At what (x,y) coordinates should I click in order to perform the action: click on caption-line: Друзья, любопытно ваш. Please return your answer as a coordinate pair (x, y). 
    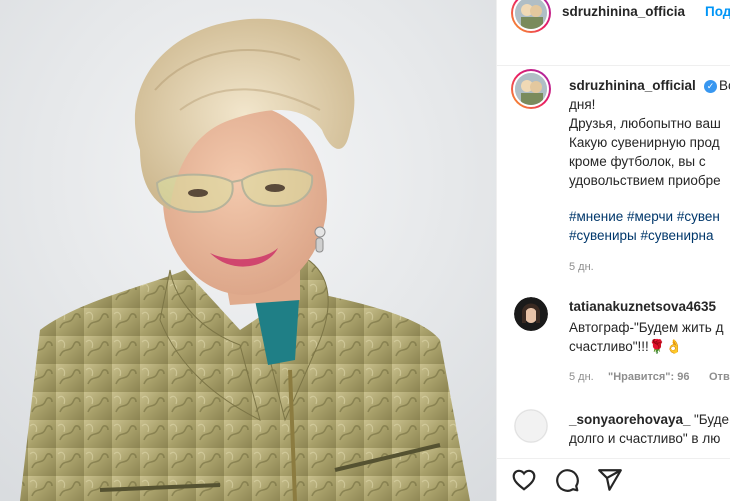
    Looking at the image, I should click on (645, 123).